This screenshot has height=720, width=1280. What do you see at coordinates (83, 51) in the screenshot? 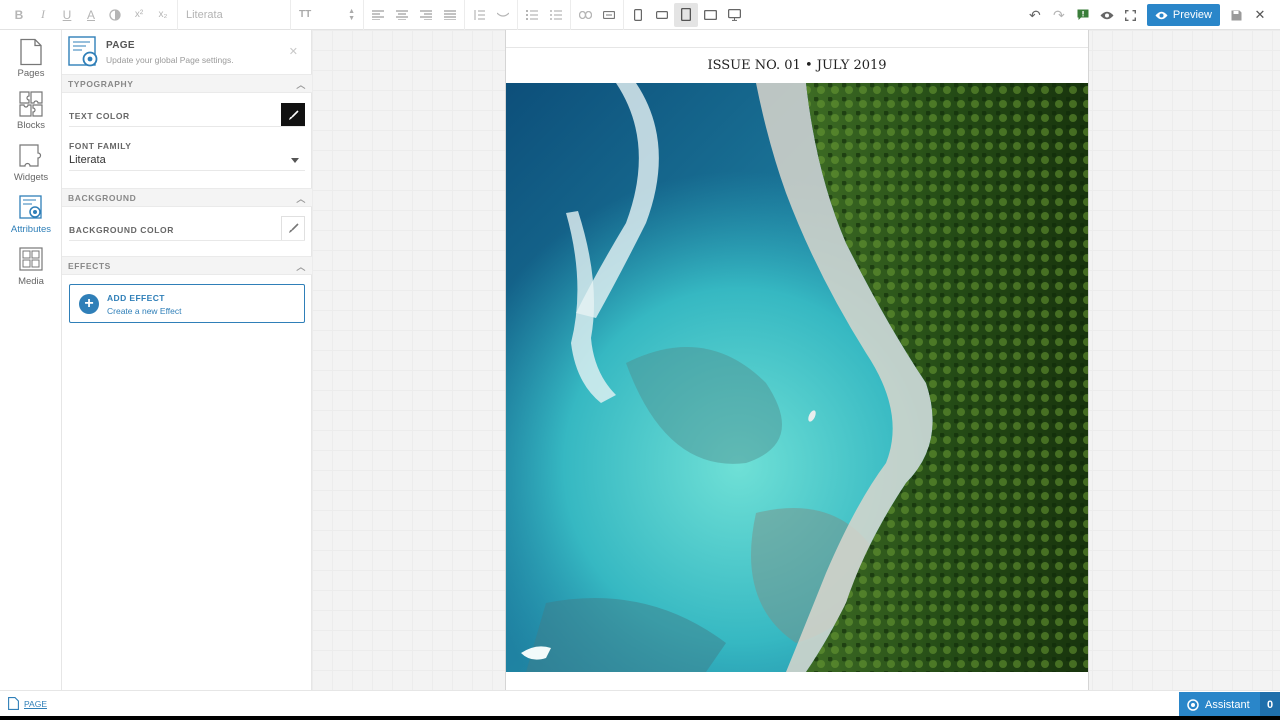
I see `page-settings-icon` at bounding box center [83, 51].